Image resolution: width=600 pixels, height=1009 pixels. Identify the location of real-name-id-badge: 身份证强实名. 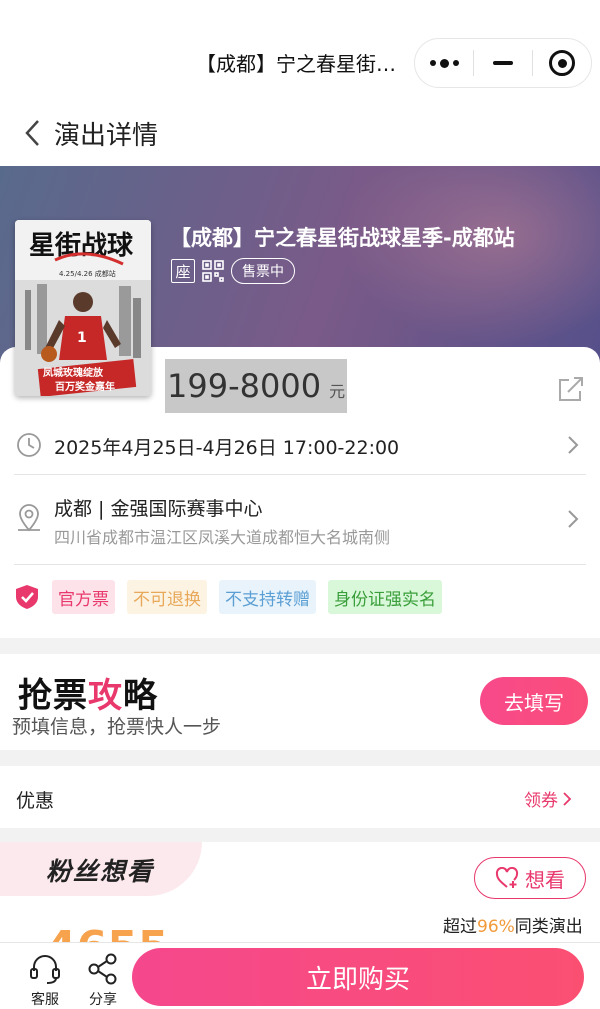
(385, 597).